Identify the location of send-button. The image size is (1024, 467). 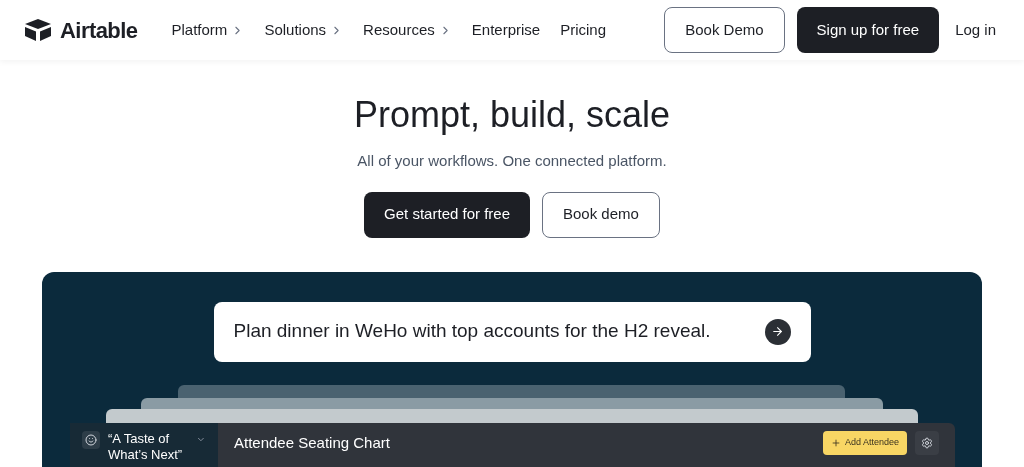
(777, 331).